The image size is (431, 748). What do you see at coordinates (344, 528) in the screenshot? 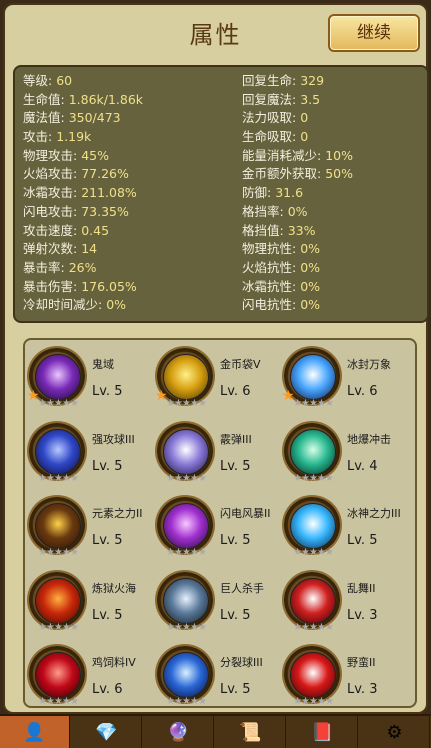
I see `skill-slot: ★★★★★ 冰神之力III Lv. 5` at bounding box center [344, 528].